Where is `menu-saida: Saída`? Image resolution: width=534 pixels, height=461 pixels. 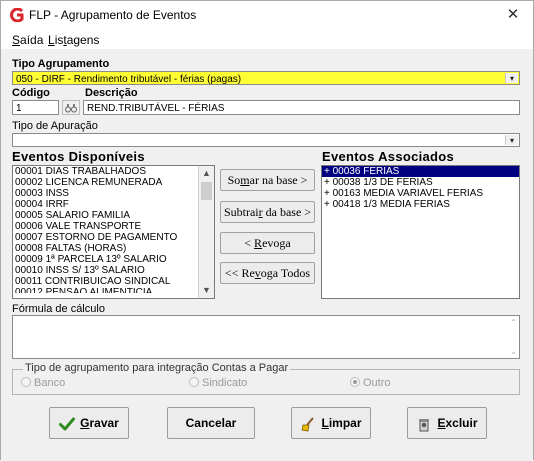
menu-saida: Saída is located at coordinates (27, 40).